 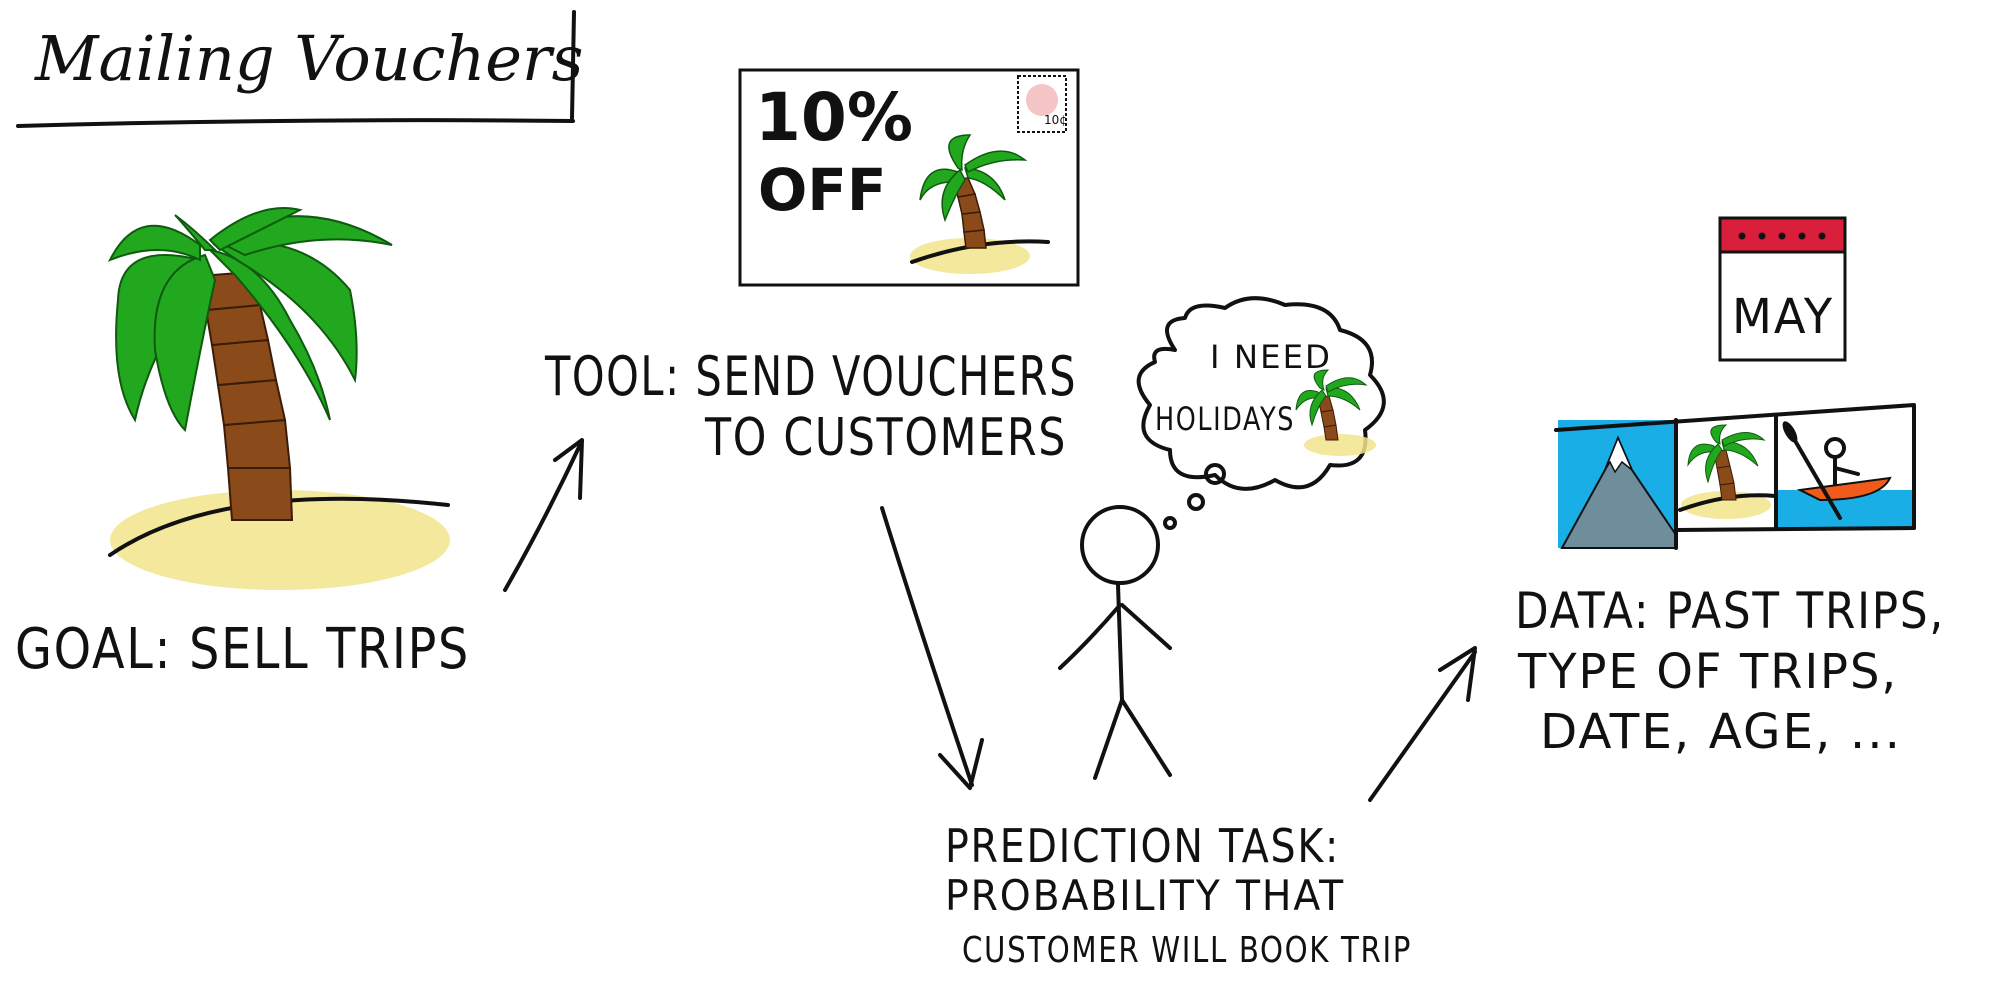 What do you see at coordinates (1187, 950) in the screenshot?
I see `prediction-line3: CUSTOMER WILL BOOK TRIP` at bounding box center [1187, 950].